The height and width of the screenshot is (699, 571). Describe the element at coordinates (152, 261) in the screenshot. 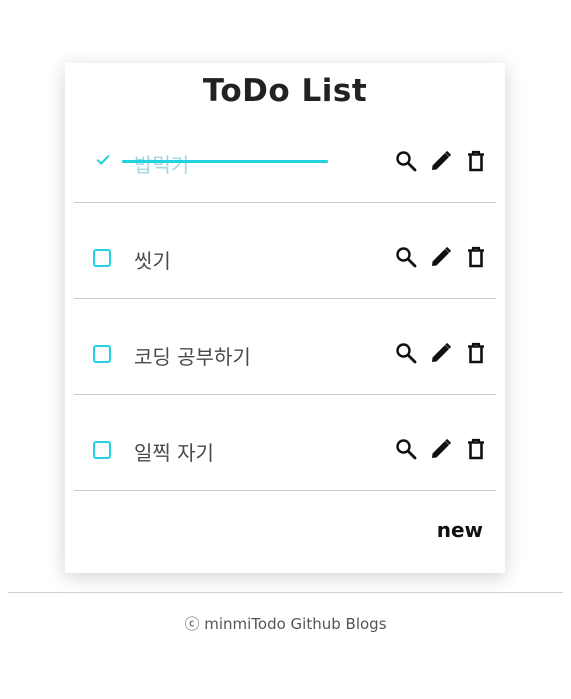

I see `todo-label: 씻기` at that location.